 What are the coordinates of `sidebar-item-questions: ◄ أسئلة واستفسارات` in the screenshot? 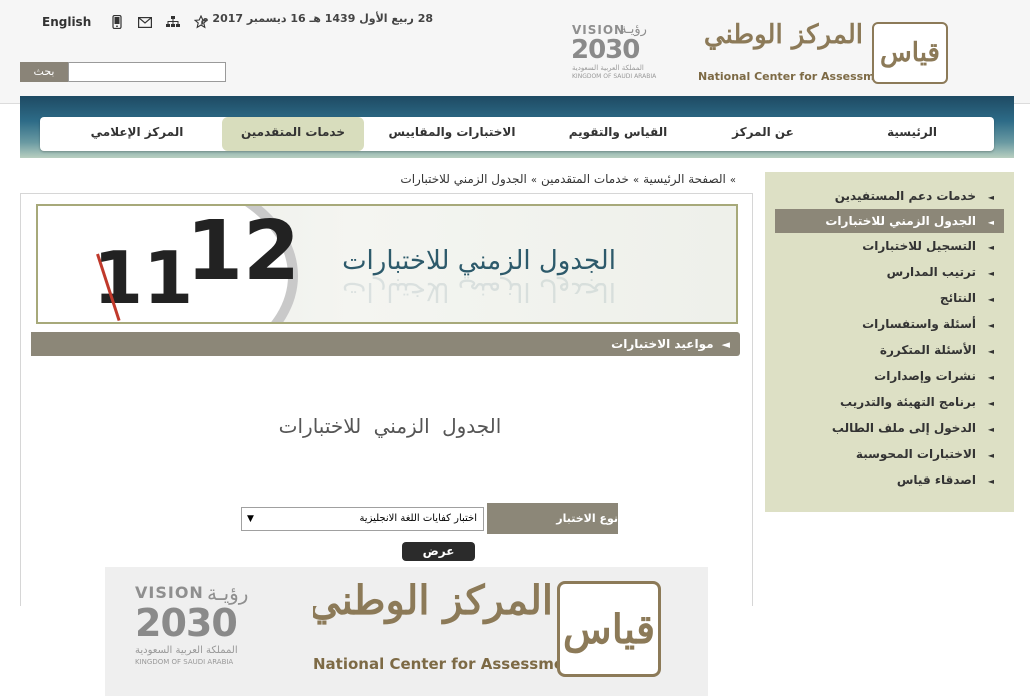 It's located at (889, 324).